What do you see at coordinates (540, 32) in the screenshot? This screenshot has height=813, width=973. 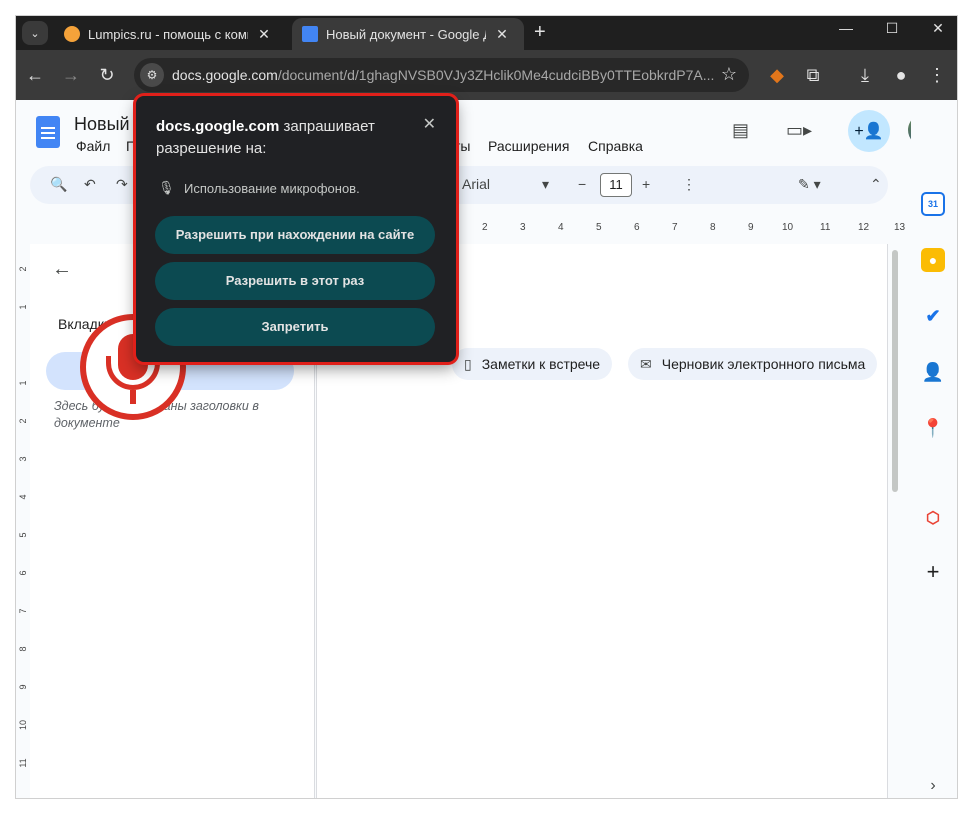 I see `new-tab-button: +` at bounding box center [540, 32].